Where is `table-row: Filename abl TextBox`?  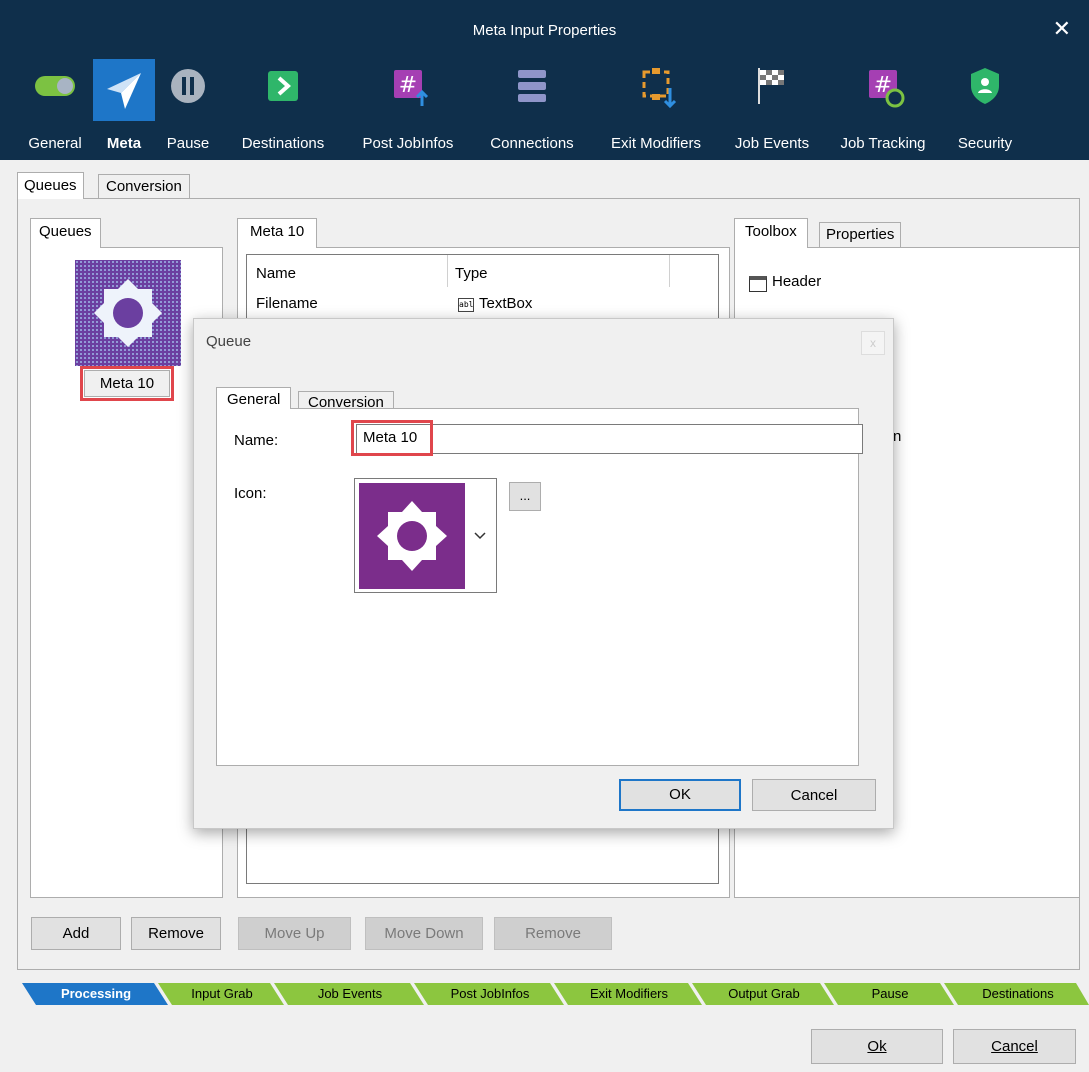
table-row: Filename abl TextBox is located at coordinates (482, 306).